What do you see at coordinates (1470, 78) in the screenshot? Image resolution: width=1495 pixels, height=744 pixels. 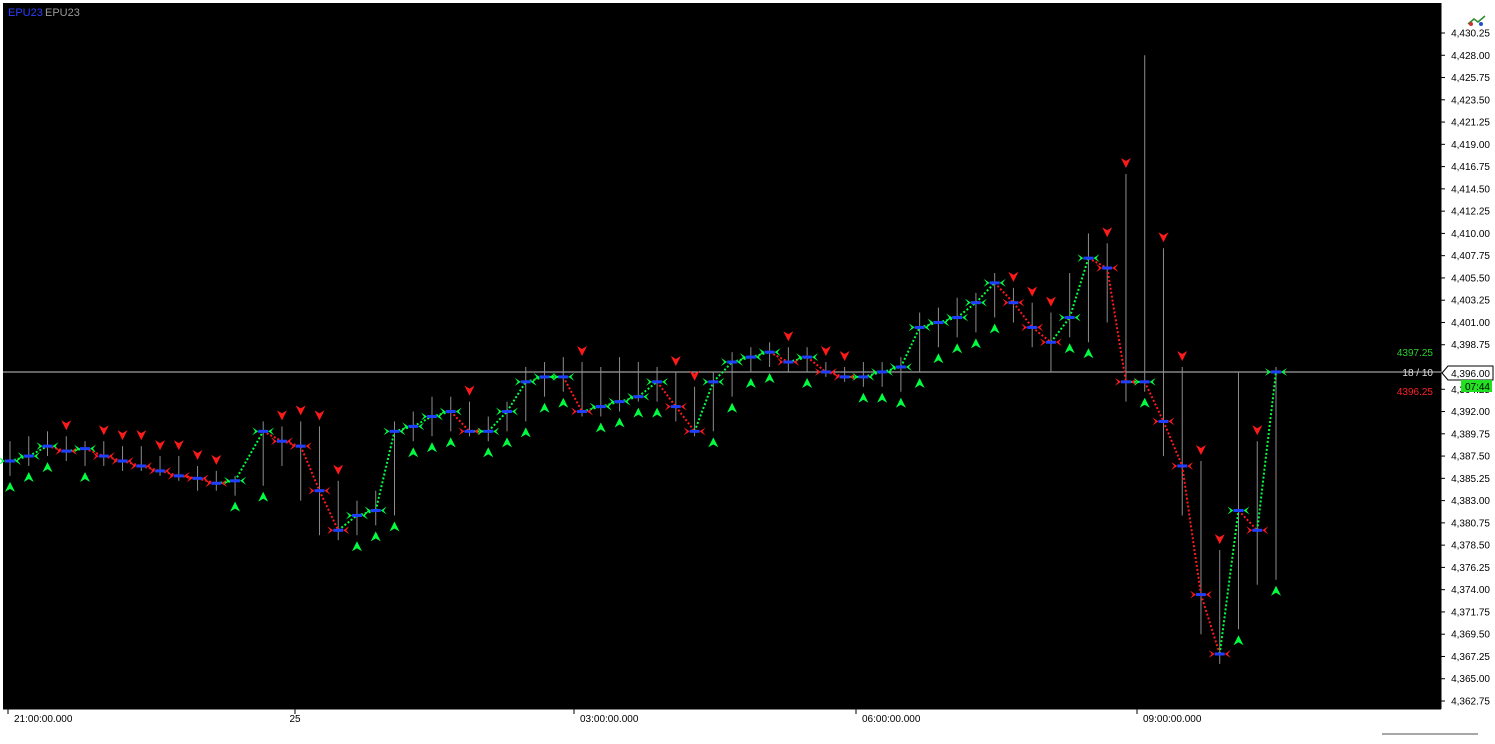 I see `price-axis-label: 4,425.75` at bounding box center [1470, 78].